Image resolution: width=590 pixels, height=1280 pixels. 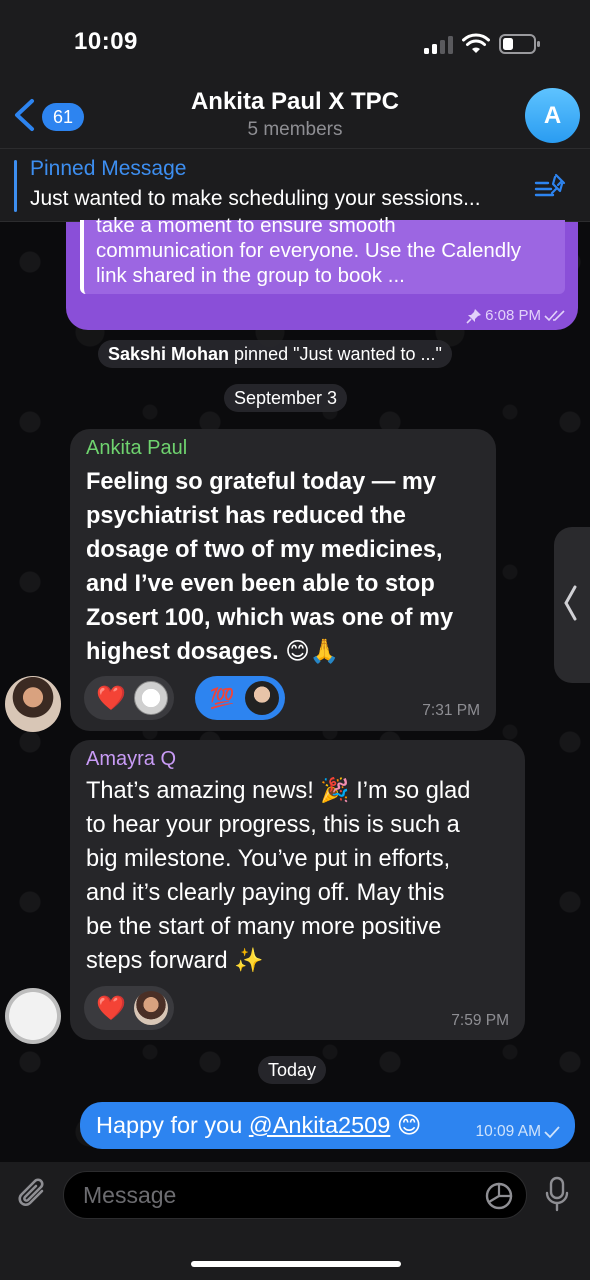 I want to click on paperclip-icon, so click(x=33, y=1194).